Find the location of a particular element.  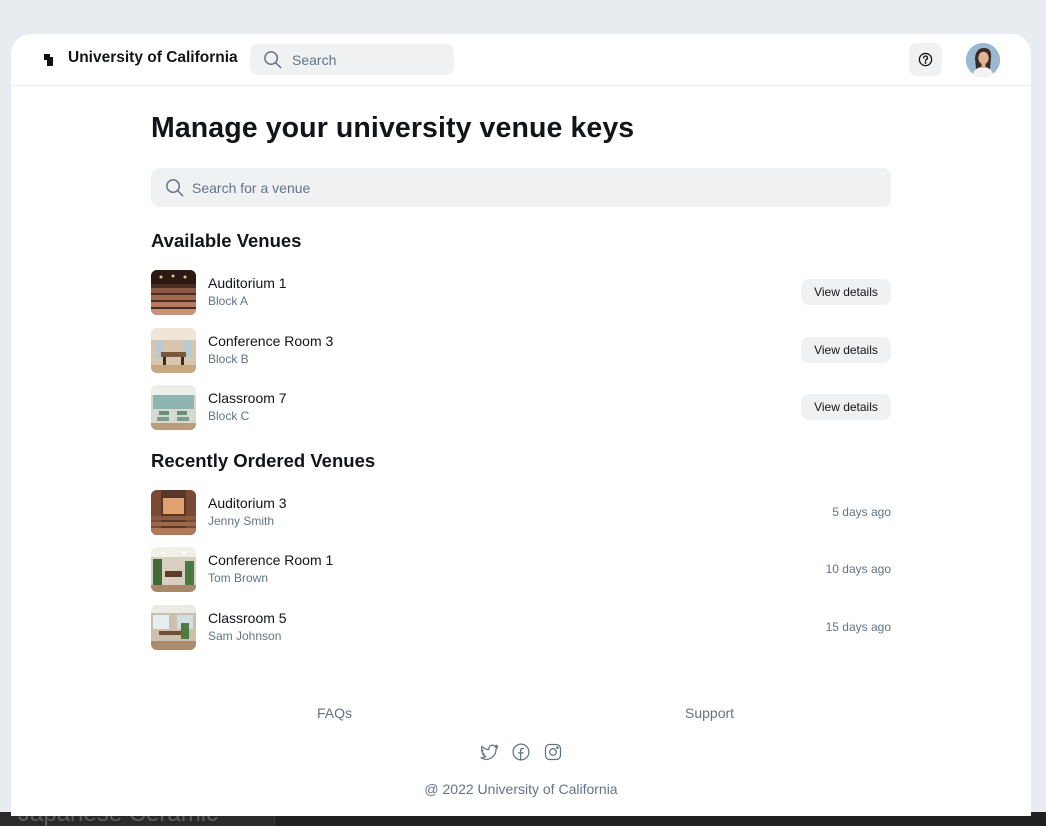

venue-name: Conference Room 1 is located at coordinates (271, 560).